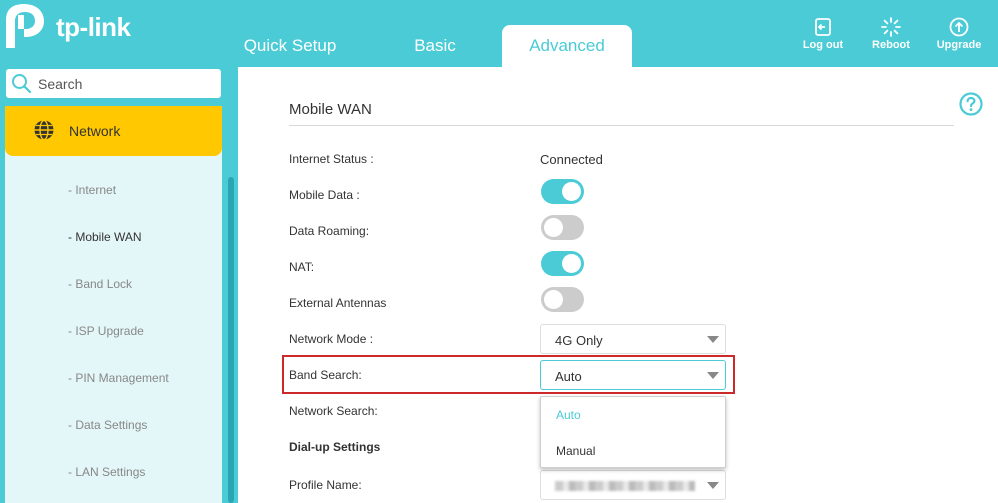 The image size is (998, 503). Describe the element at coordinates (290, 46) in the screenshot. I see `tab-quick-setup: Quick Setup` at that location.